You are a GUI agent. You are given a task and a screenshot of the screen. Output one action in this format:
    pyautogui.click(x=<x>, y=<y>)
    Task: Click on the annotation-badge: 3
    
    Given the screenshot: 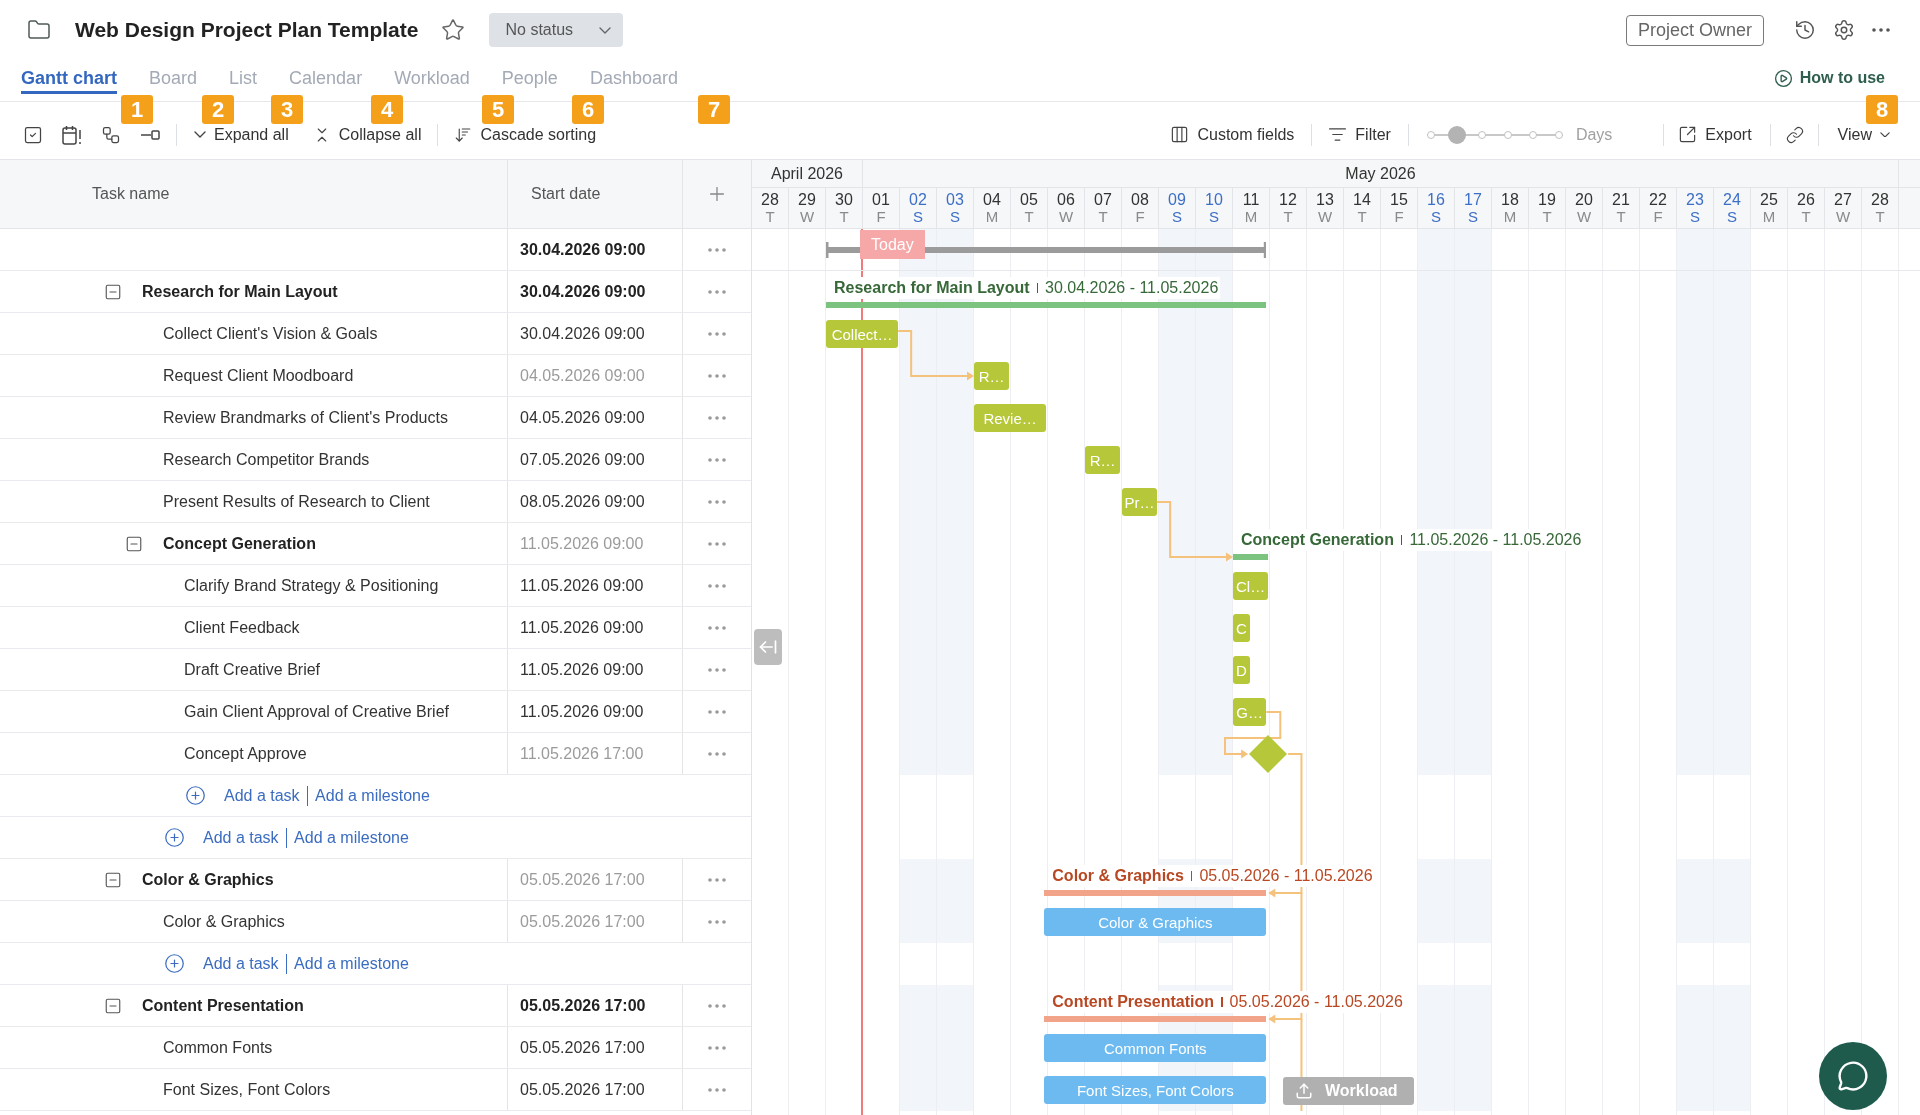 What is the action you would take?
    pyautogui.click(x=287, y=109)
    